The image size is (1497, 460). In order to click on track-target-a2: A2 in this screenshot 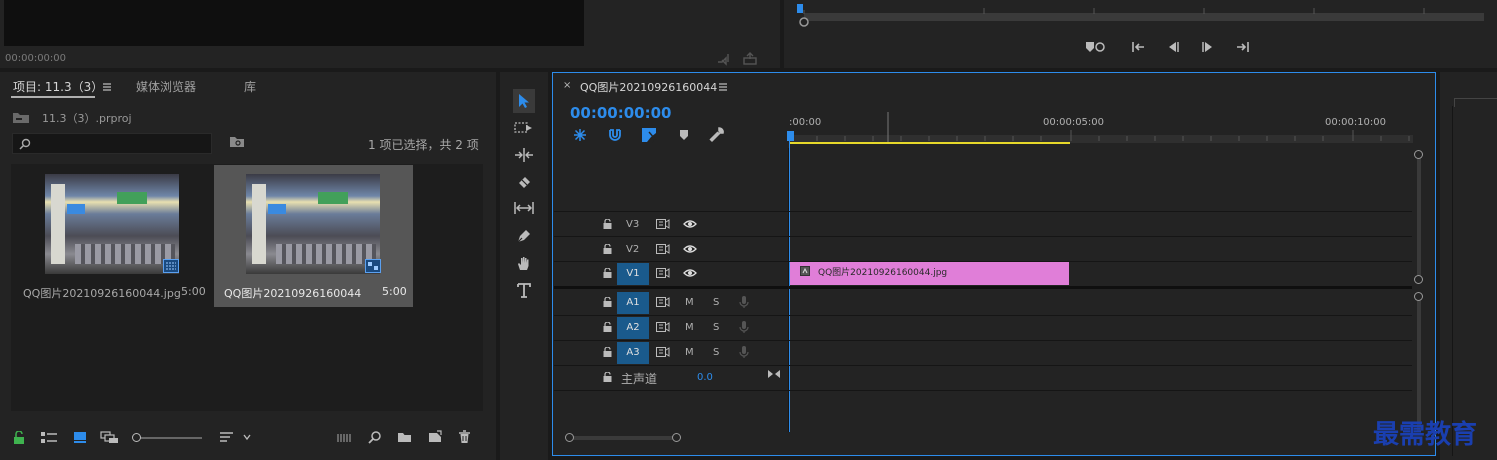, I will do `click(633, 328)`.